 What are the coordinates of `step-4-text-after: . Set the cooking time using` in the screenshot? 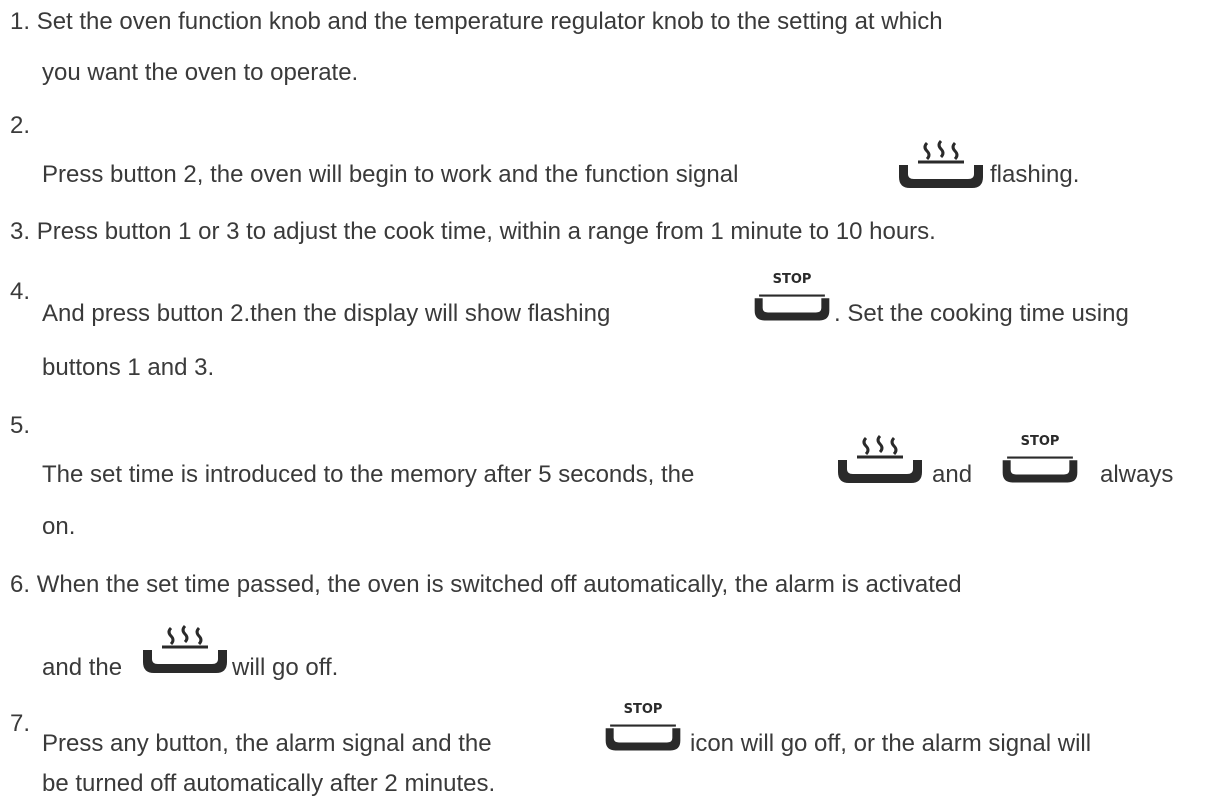 It's located at (981, 313).